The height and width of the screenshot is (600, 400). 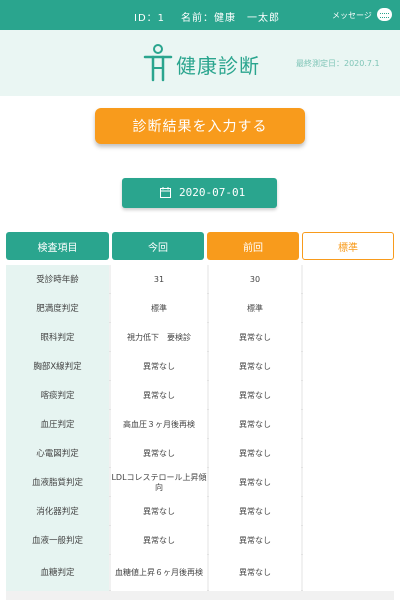 I want to click on user-id: ID：1, so click(x=150, y=18).